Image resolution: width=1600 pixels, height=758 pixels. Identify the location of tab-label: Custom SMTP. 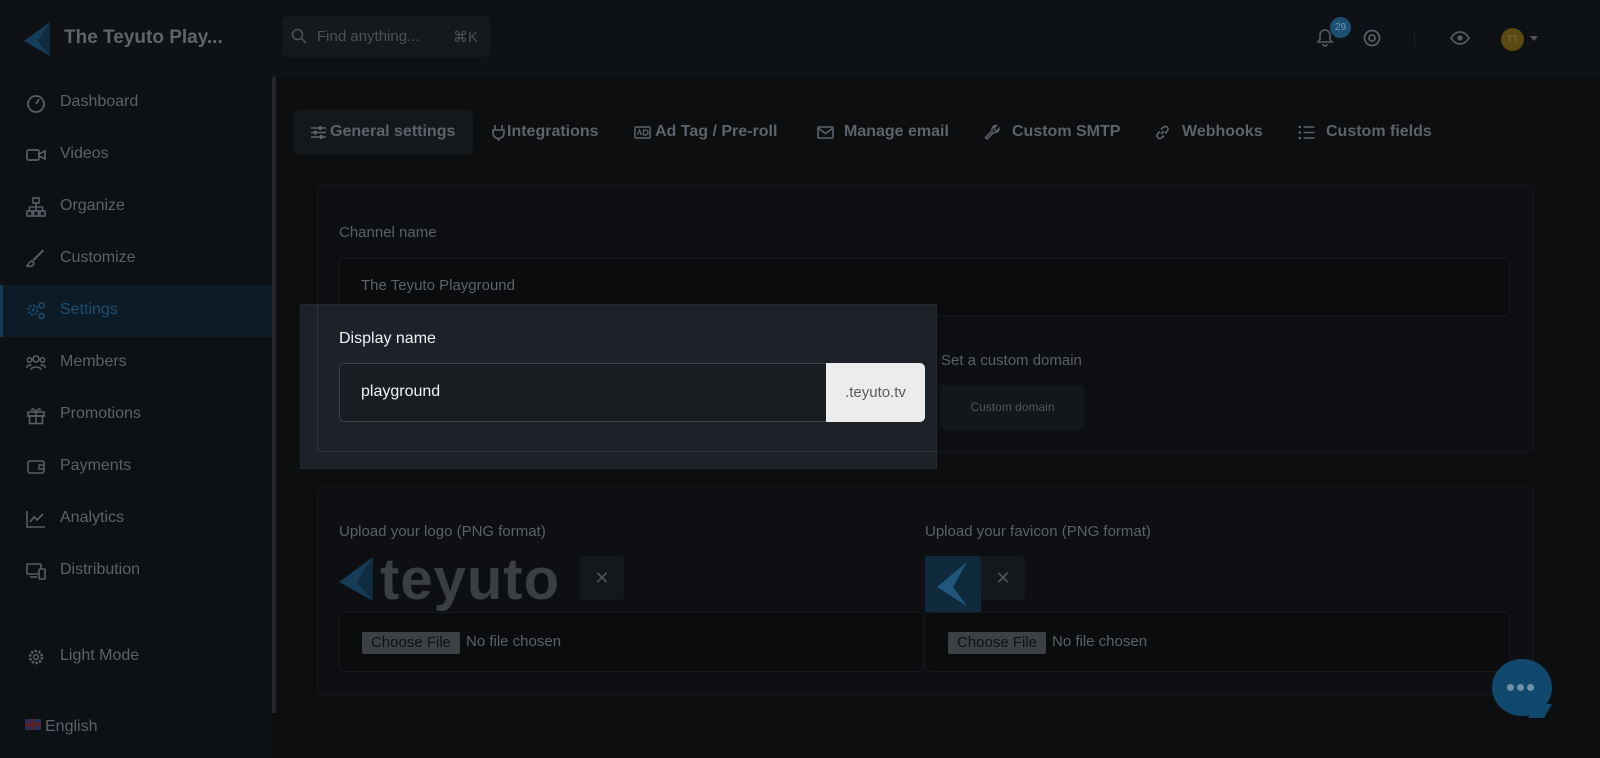
(1066, 131).